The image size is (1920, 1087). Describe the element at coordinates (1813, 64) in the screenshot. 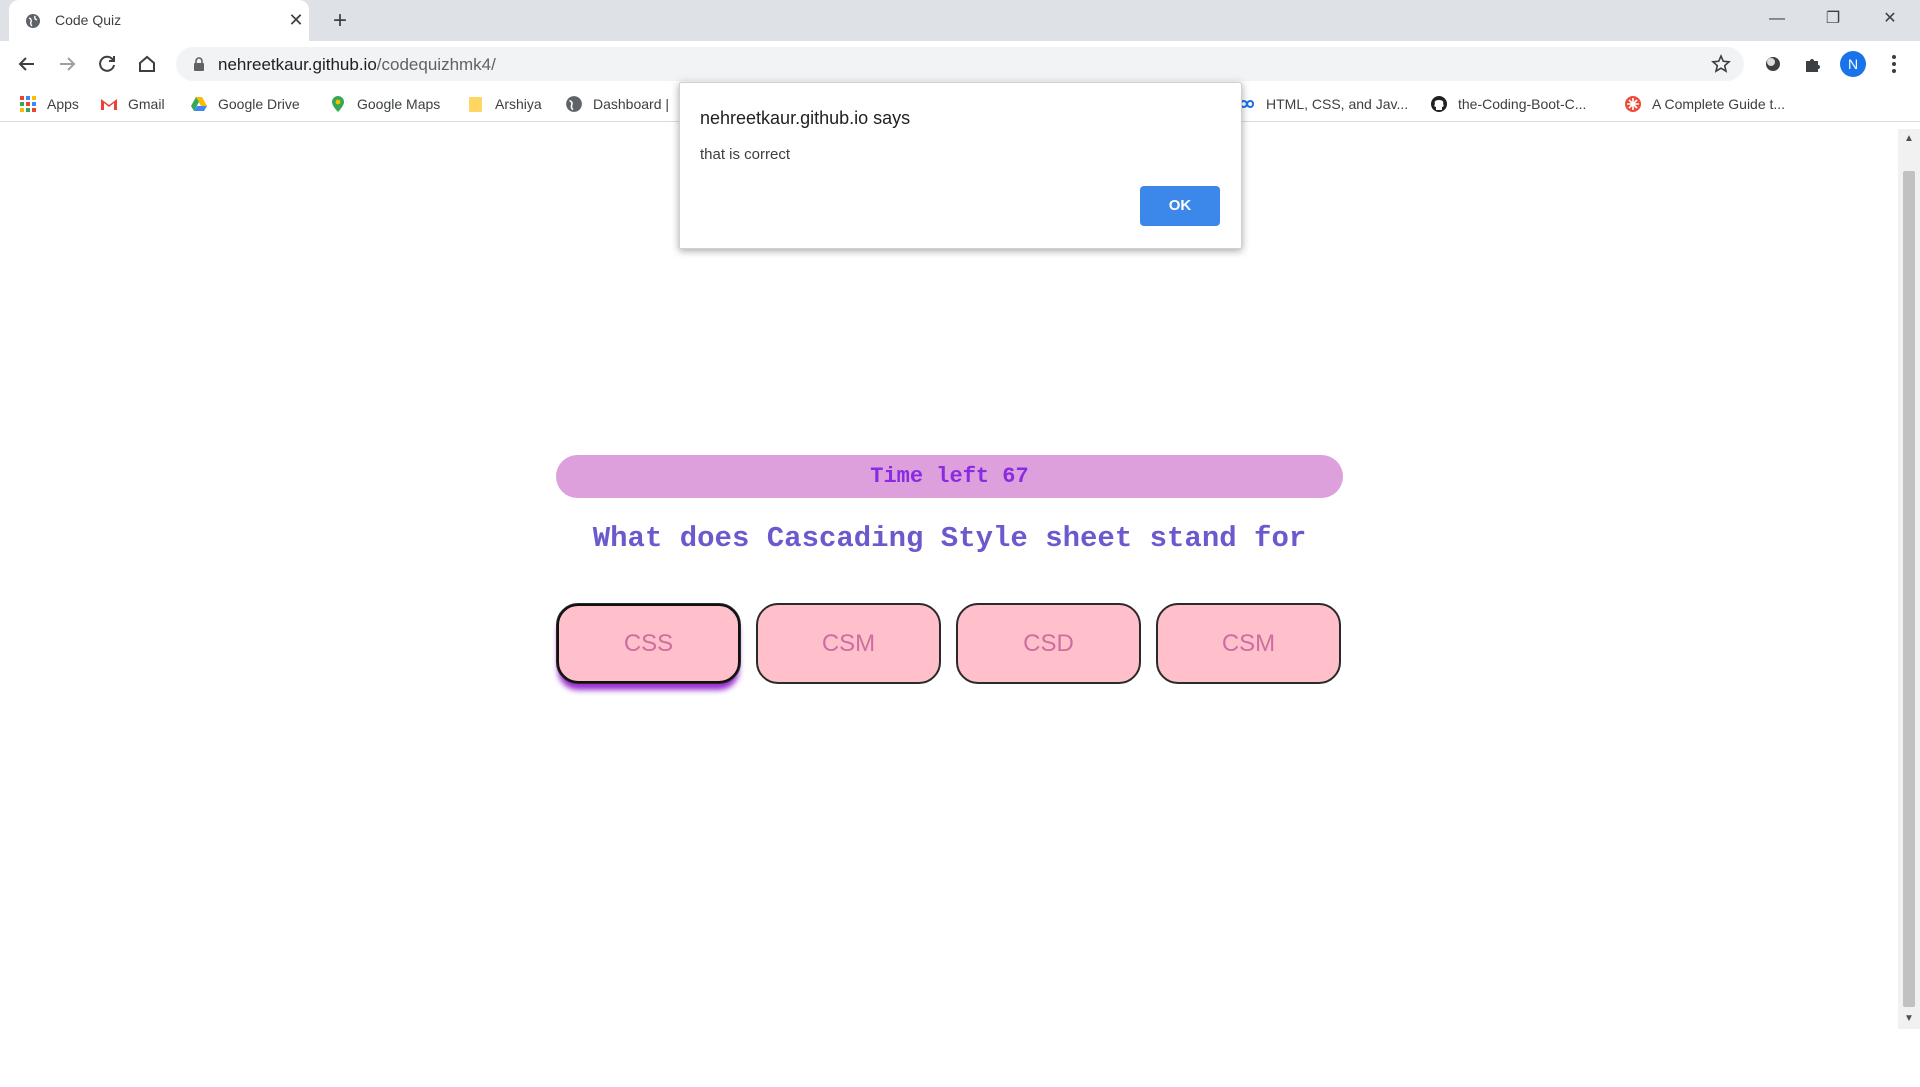

I see `extensions-puzzle-icon` at that location.